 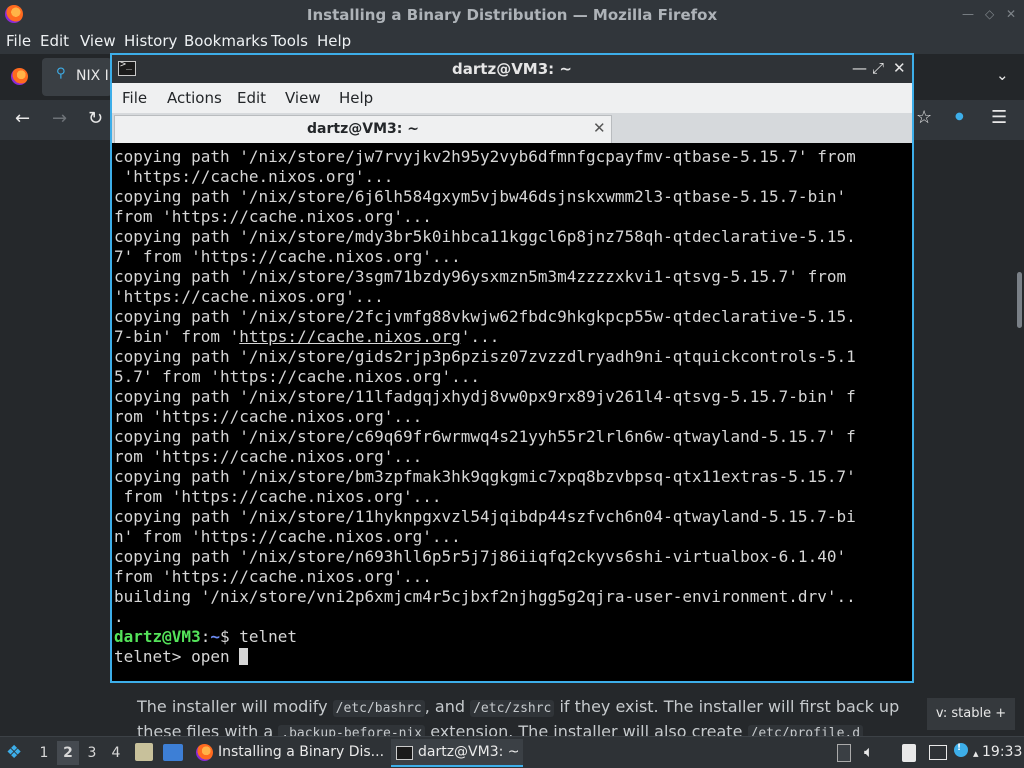 What do you see at coordinates (92, 753) in the screenshot?
I see `desktop-3: 3` at bounding box center [92, 753].